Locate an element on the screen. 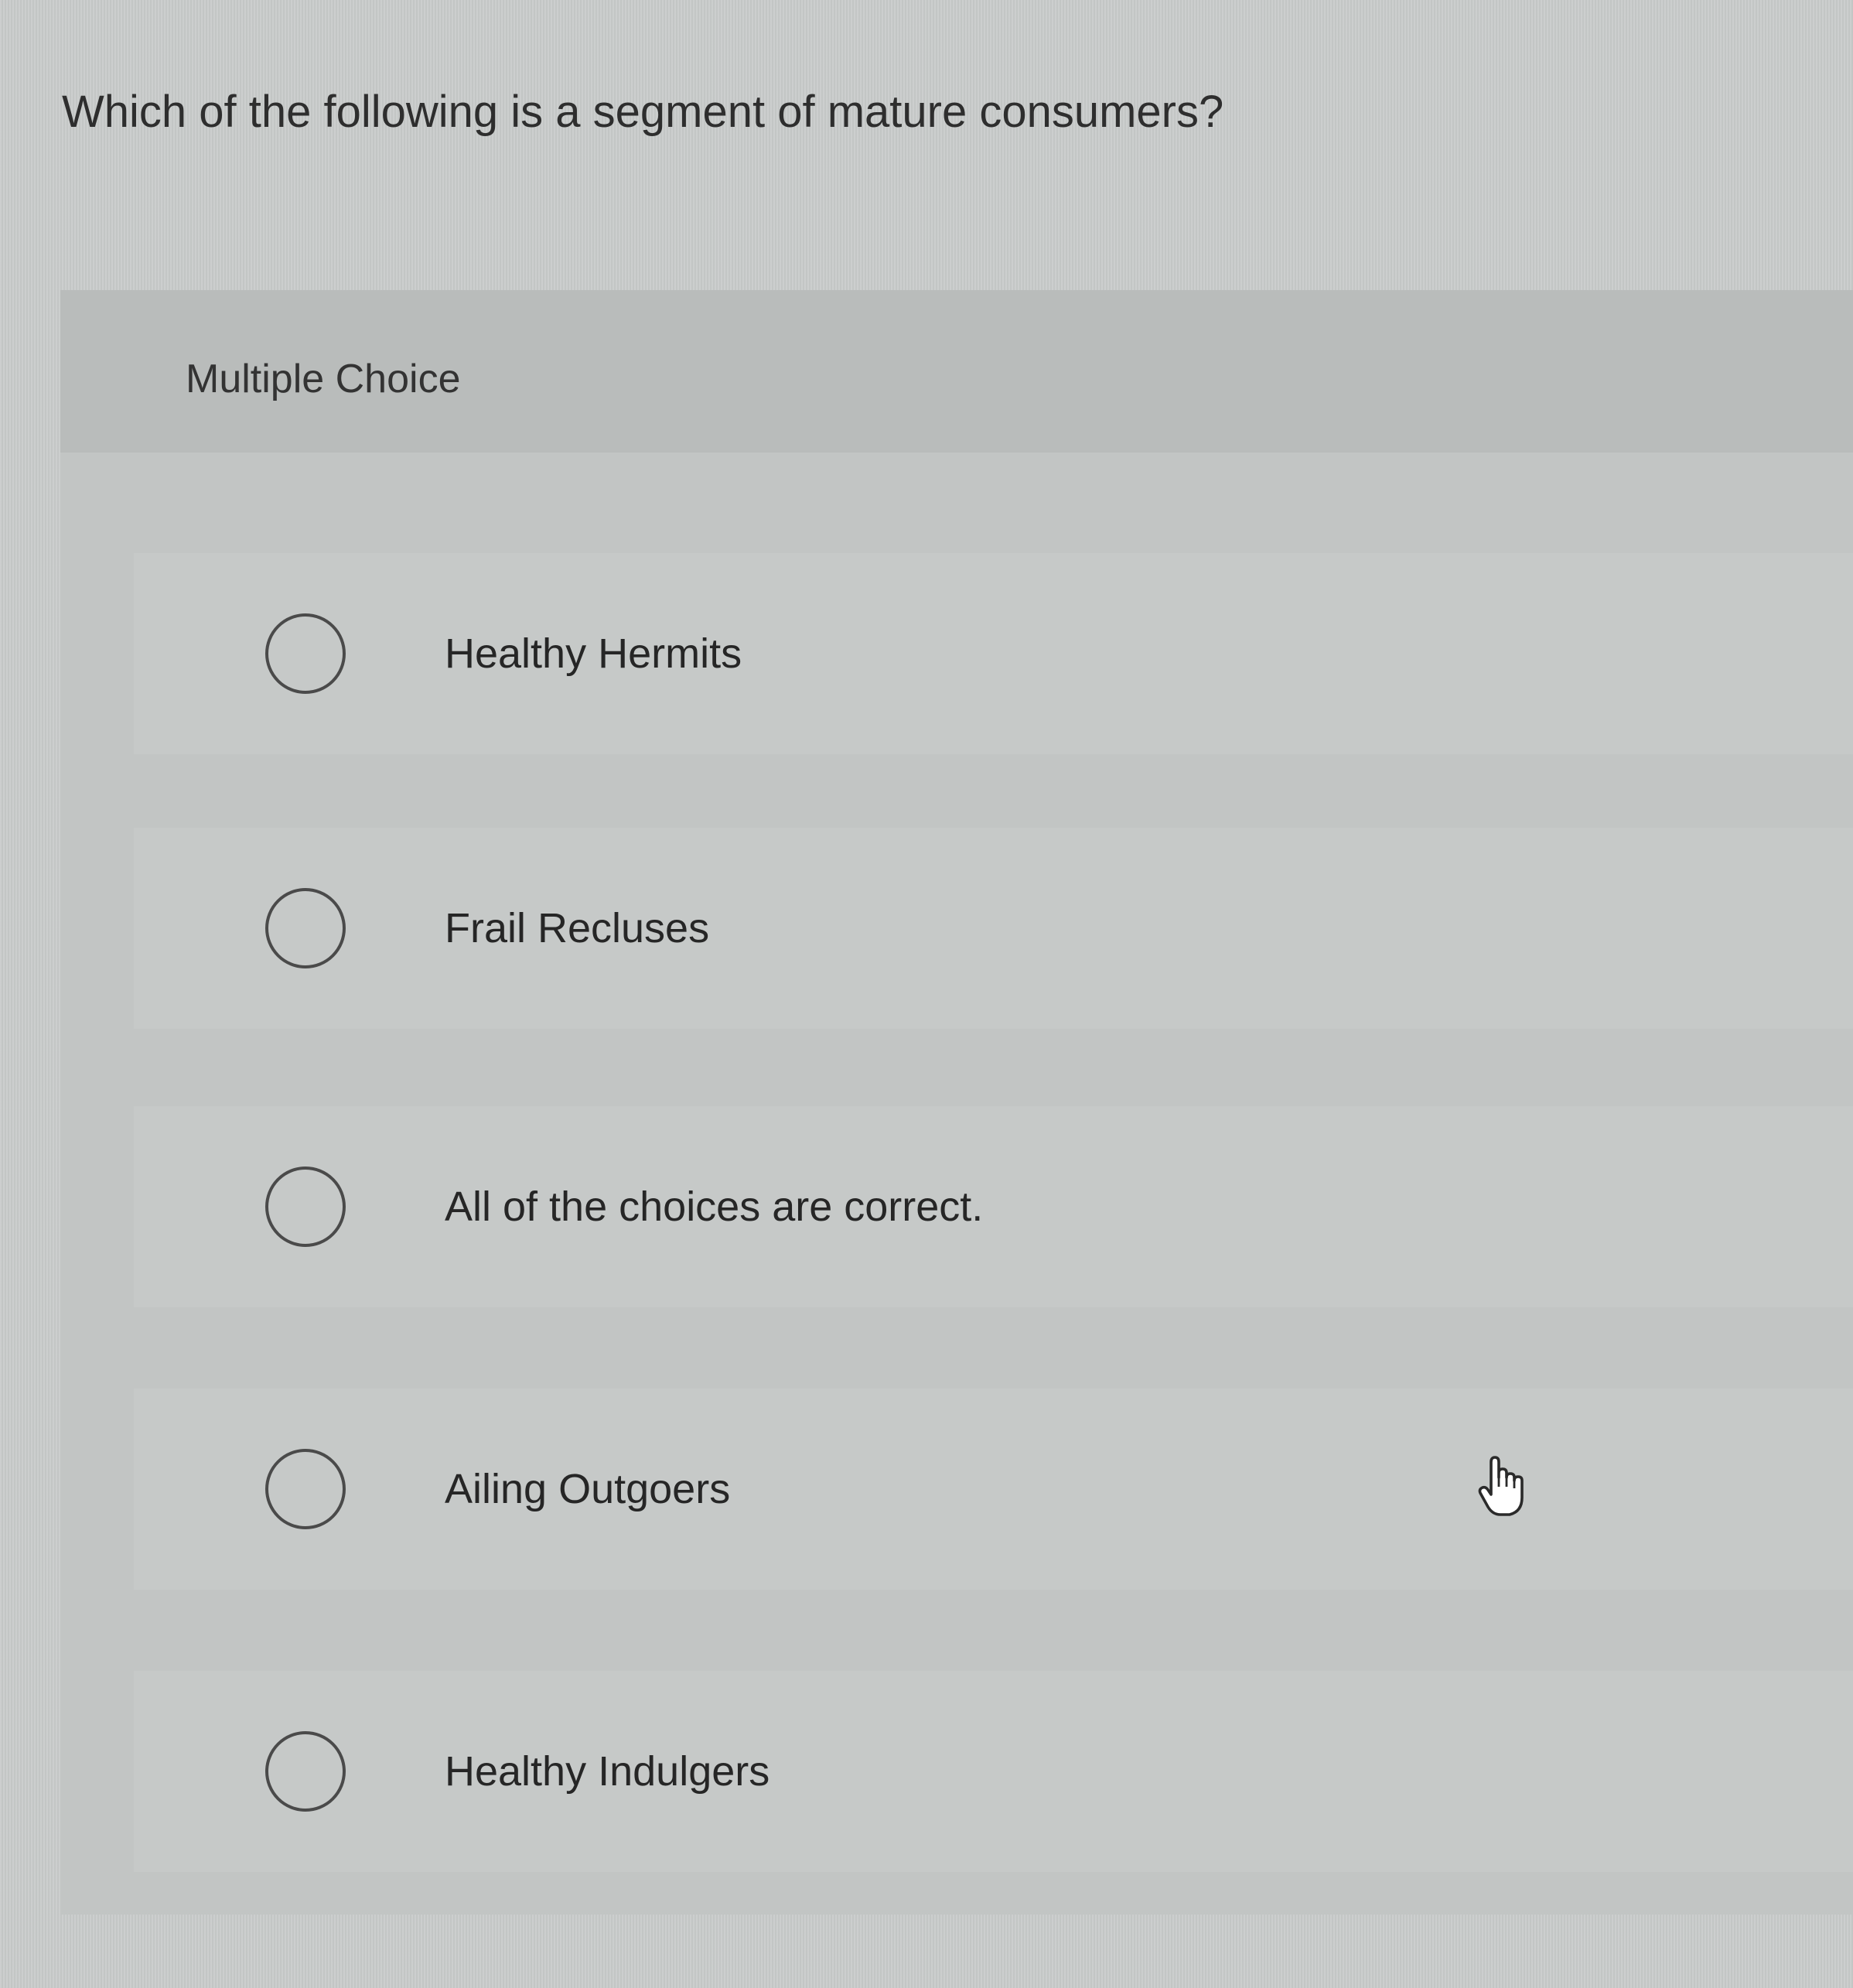 This screenshot has width=1853, height=1988. option-healthy-hermits: Healthy Hermits is located at coordinates (993, 654).